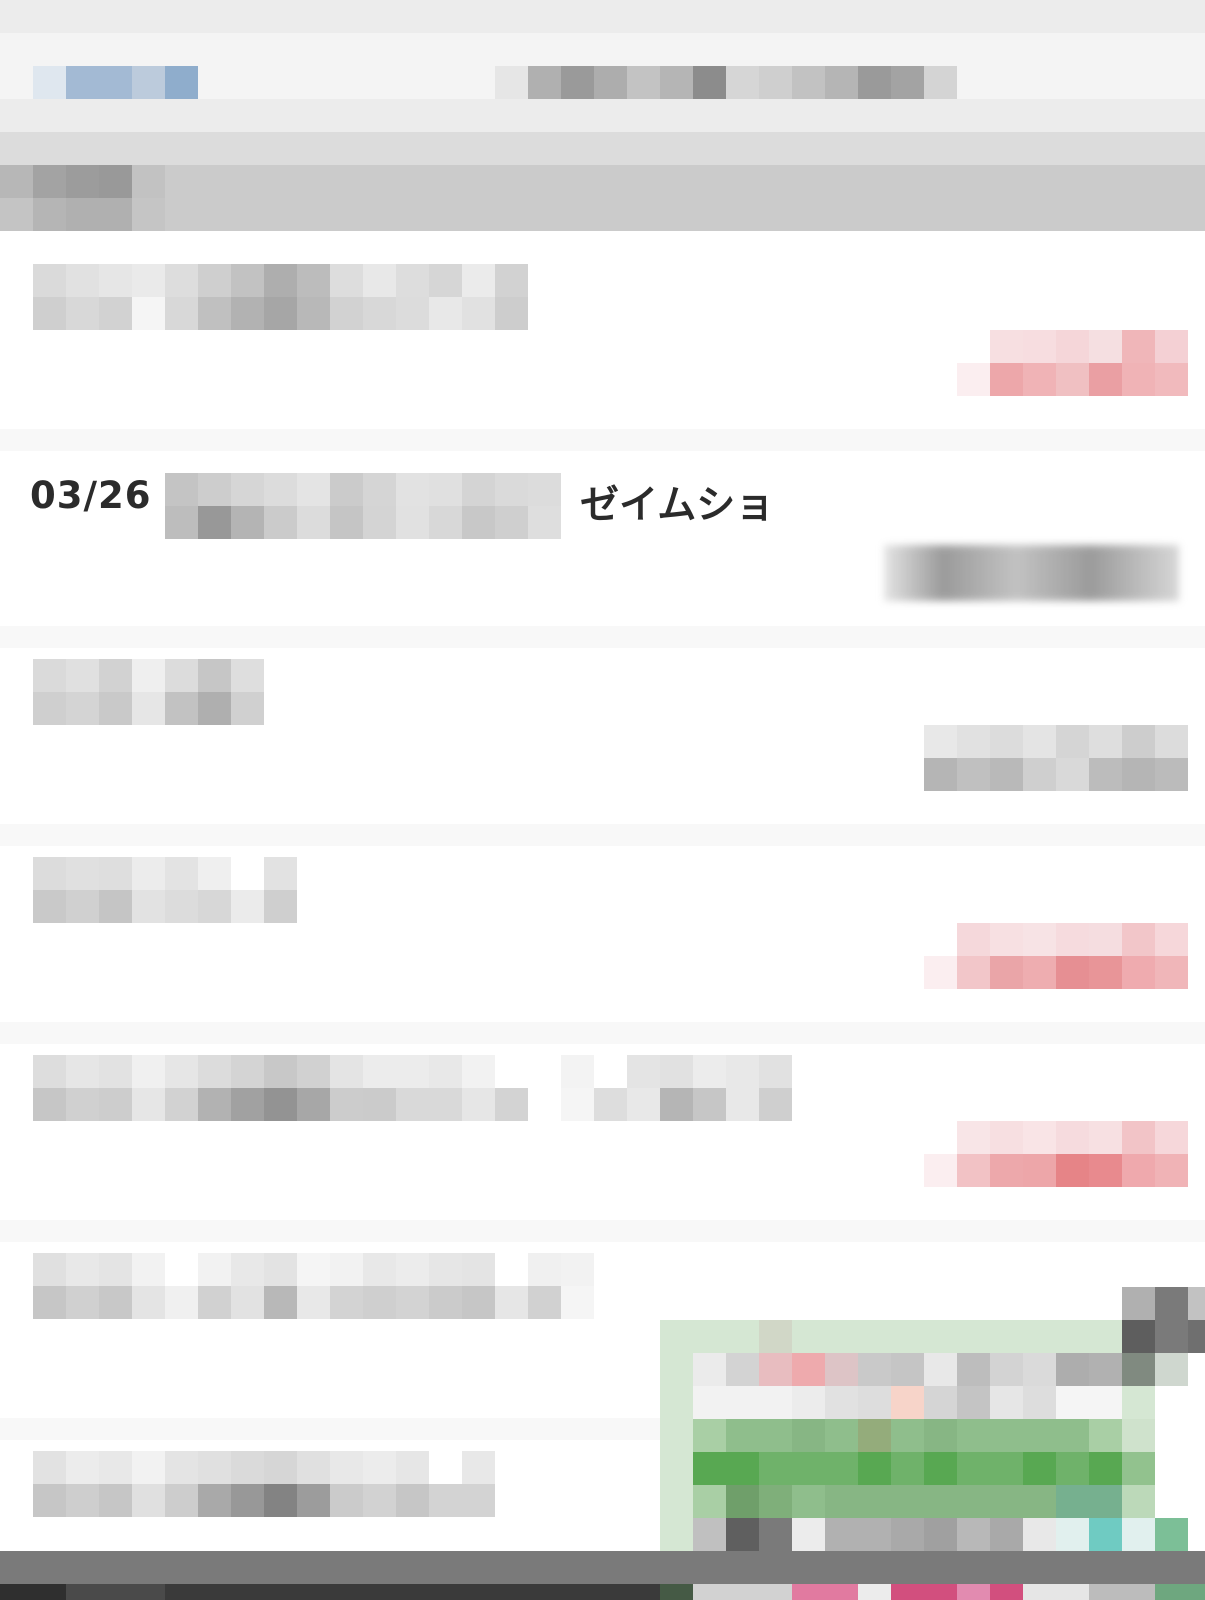  I want to click on section-header, so click(602, 198).